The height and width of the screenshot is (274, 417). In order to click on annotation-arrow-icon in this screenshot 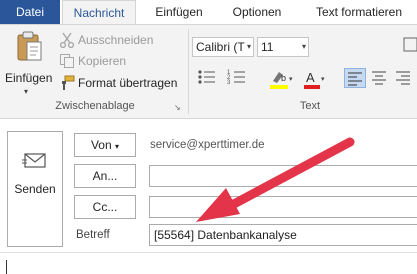, I will do `click(275, 179)`.